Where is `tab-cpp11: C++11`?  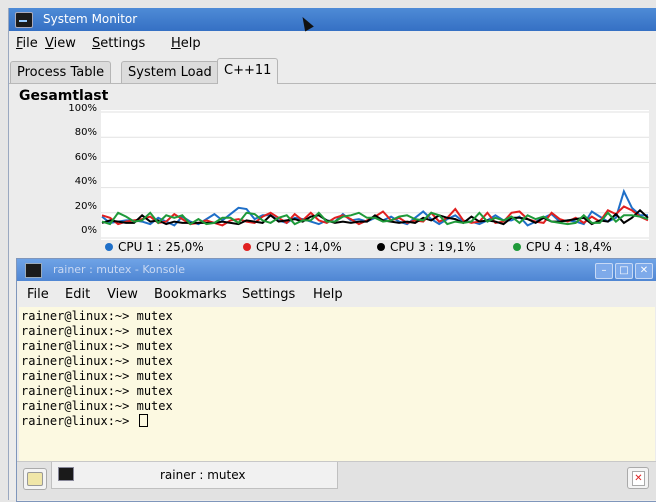
tab-cpp11: C++11 is located at coordinates (248, 71).